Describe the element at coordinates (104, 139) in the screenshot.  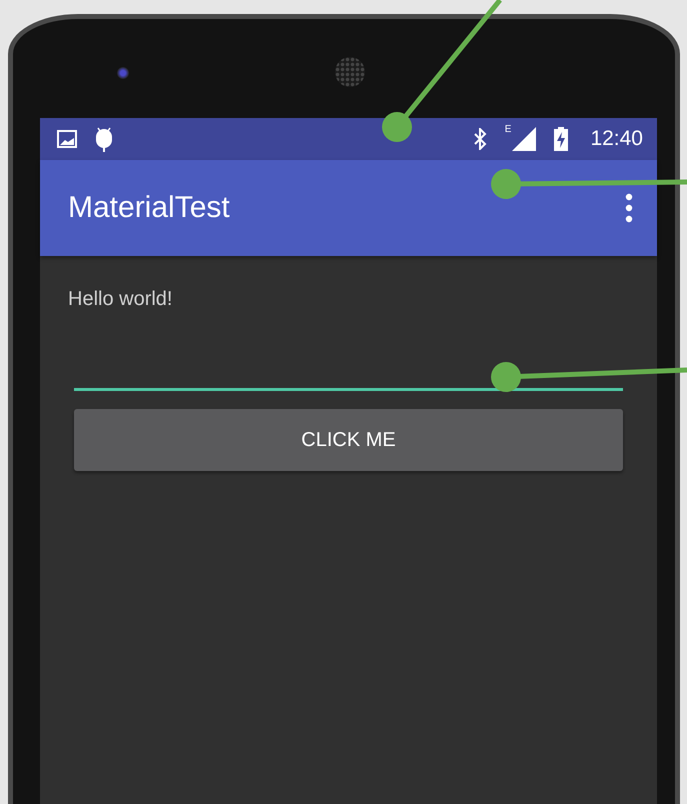
I see `android-icon` at that location.